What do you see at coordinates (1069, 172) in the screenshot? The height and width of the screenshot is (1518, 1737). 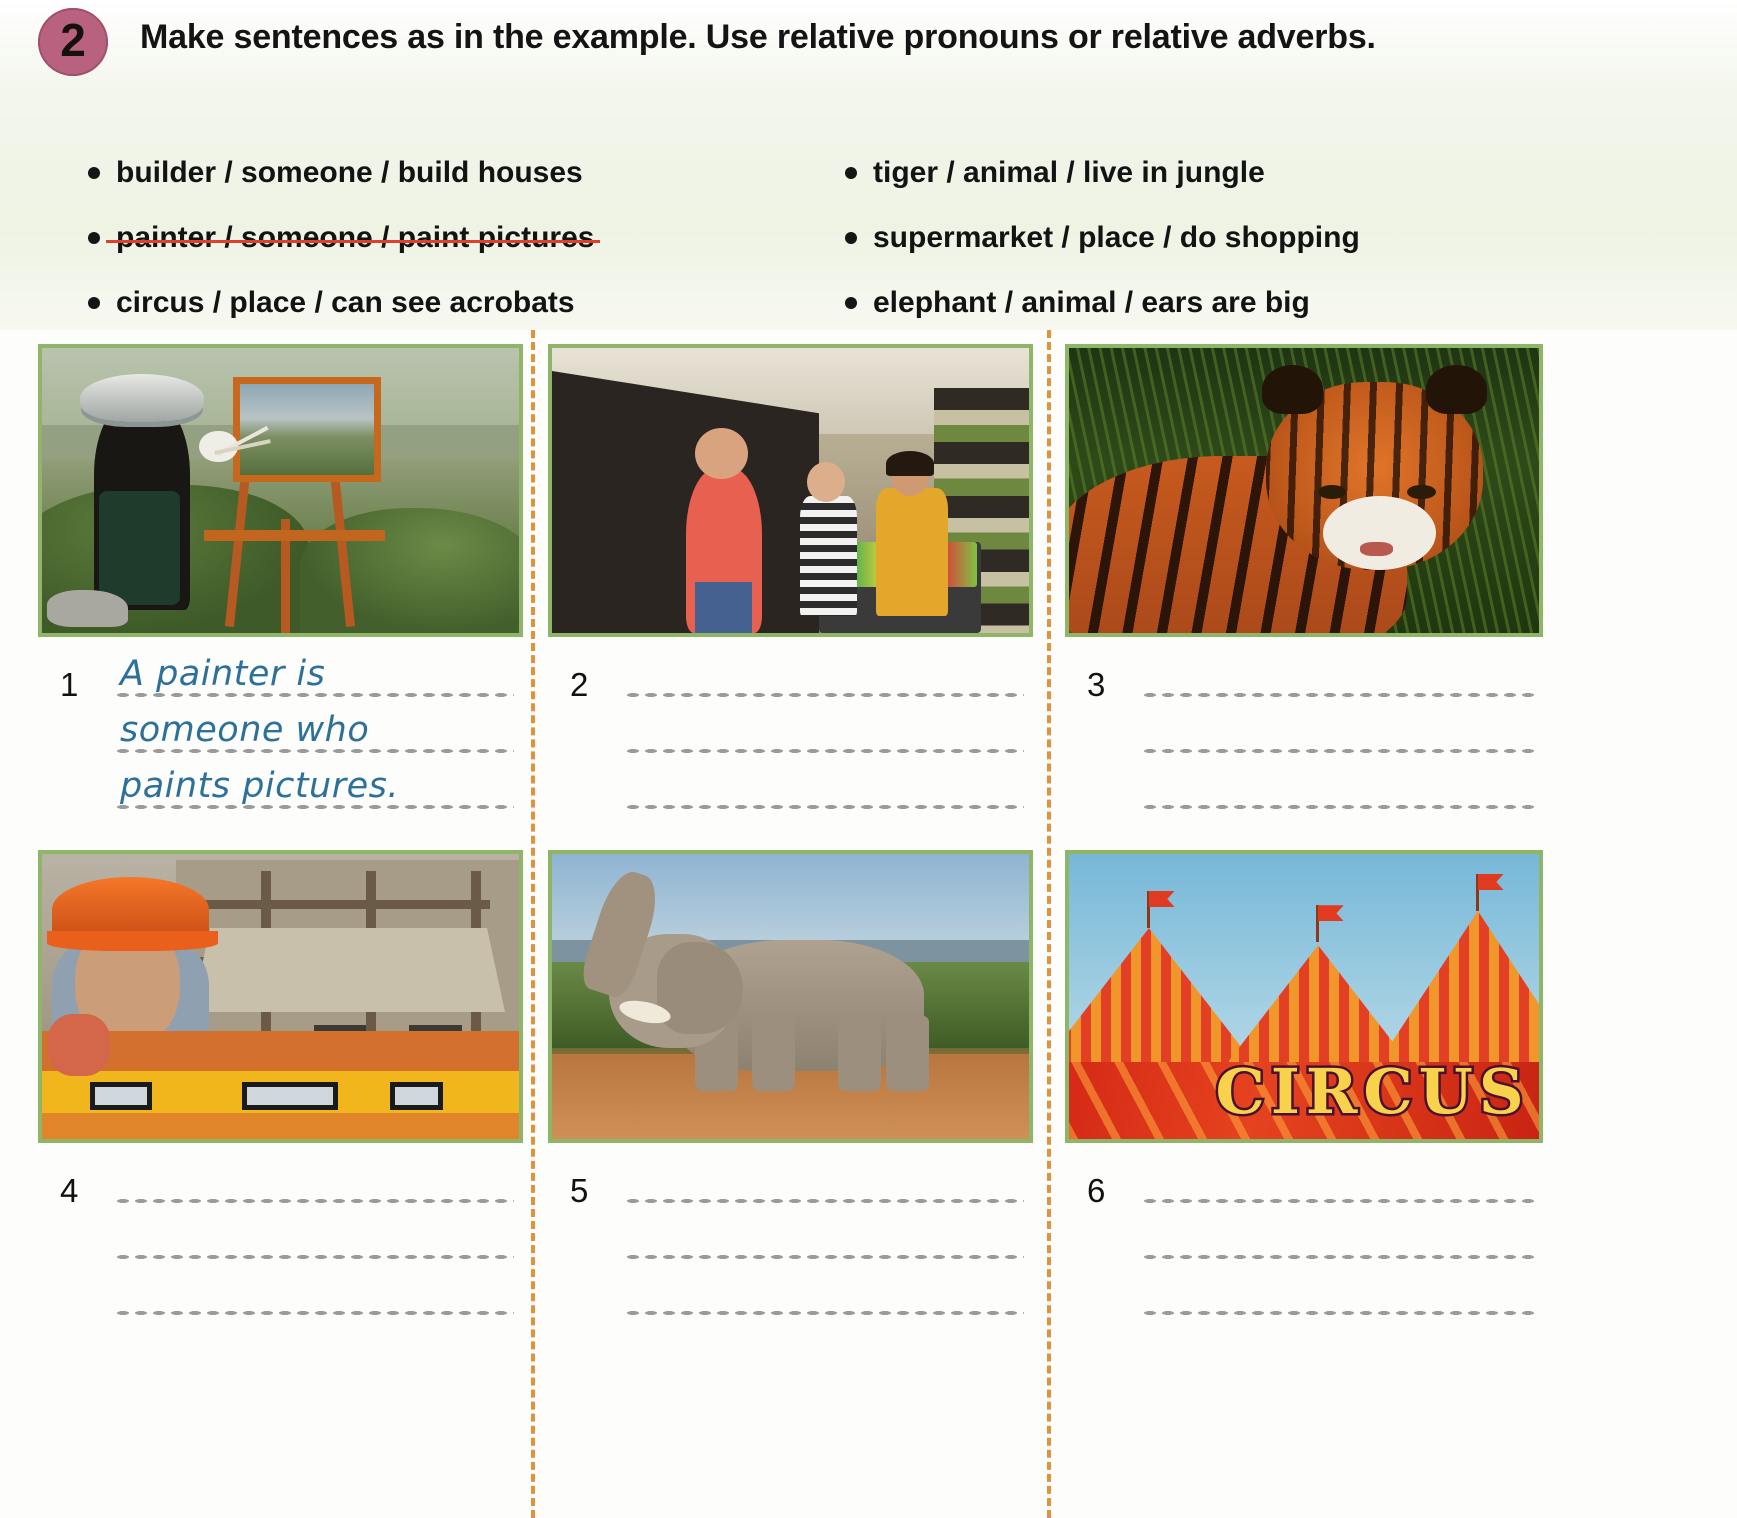 I see `cue-label: tiger / animal / live in jungle` at bounding box center [1069, 172].